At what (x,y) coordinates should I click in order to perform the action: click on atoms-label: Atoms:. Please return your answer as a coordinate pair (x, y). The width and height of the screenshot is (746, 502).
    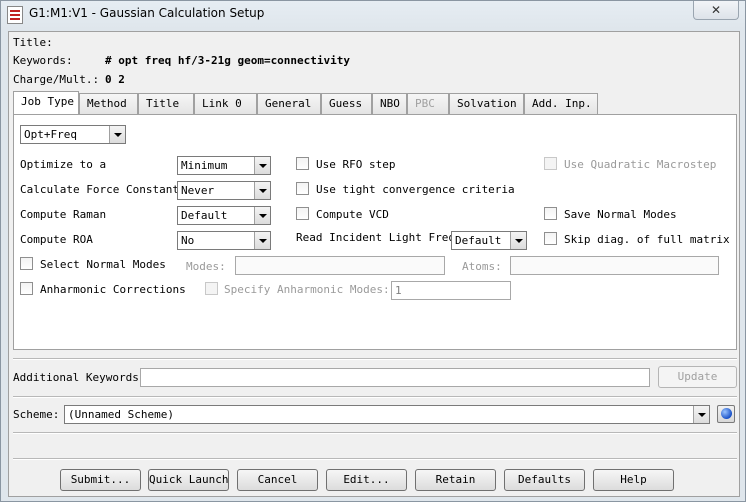
    Looking at the image, I should click on (482, 266).